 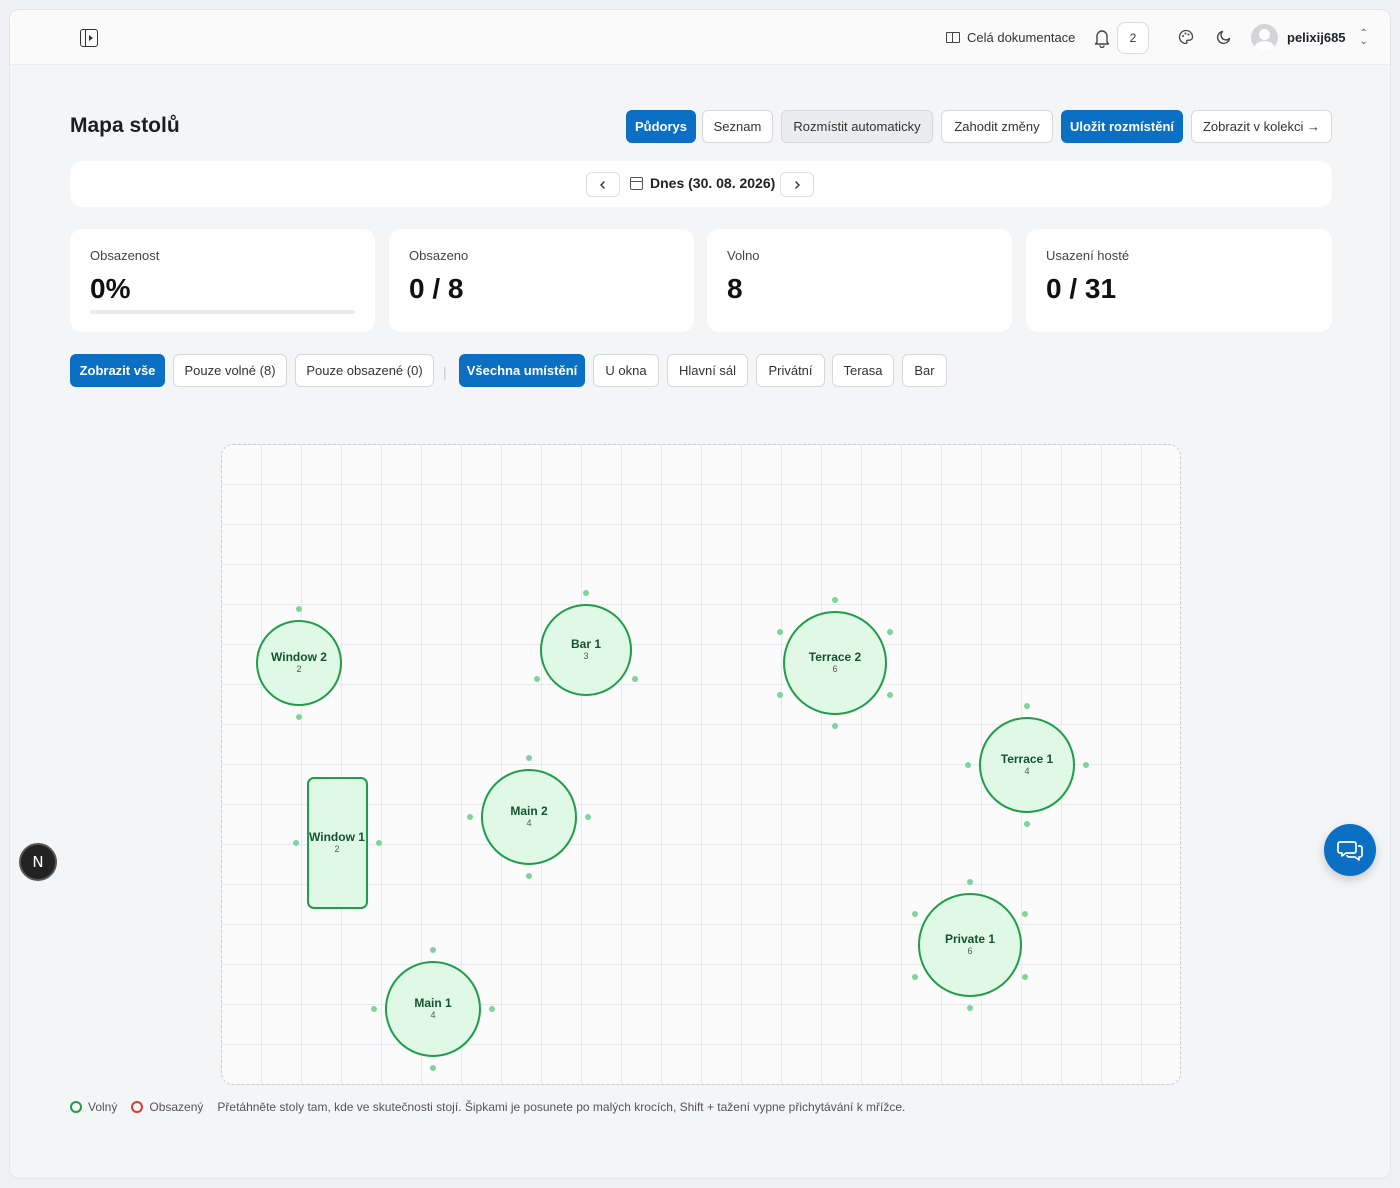 I want to click on chat-icon, so click(x=1350, y=851).